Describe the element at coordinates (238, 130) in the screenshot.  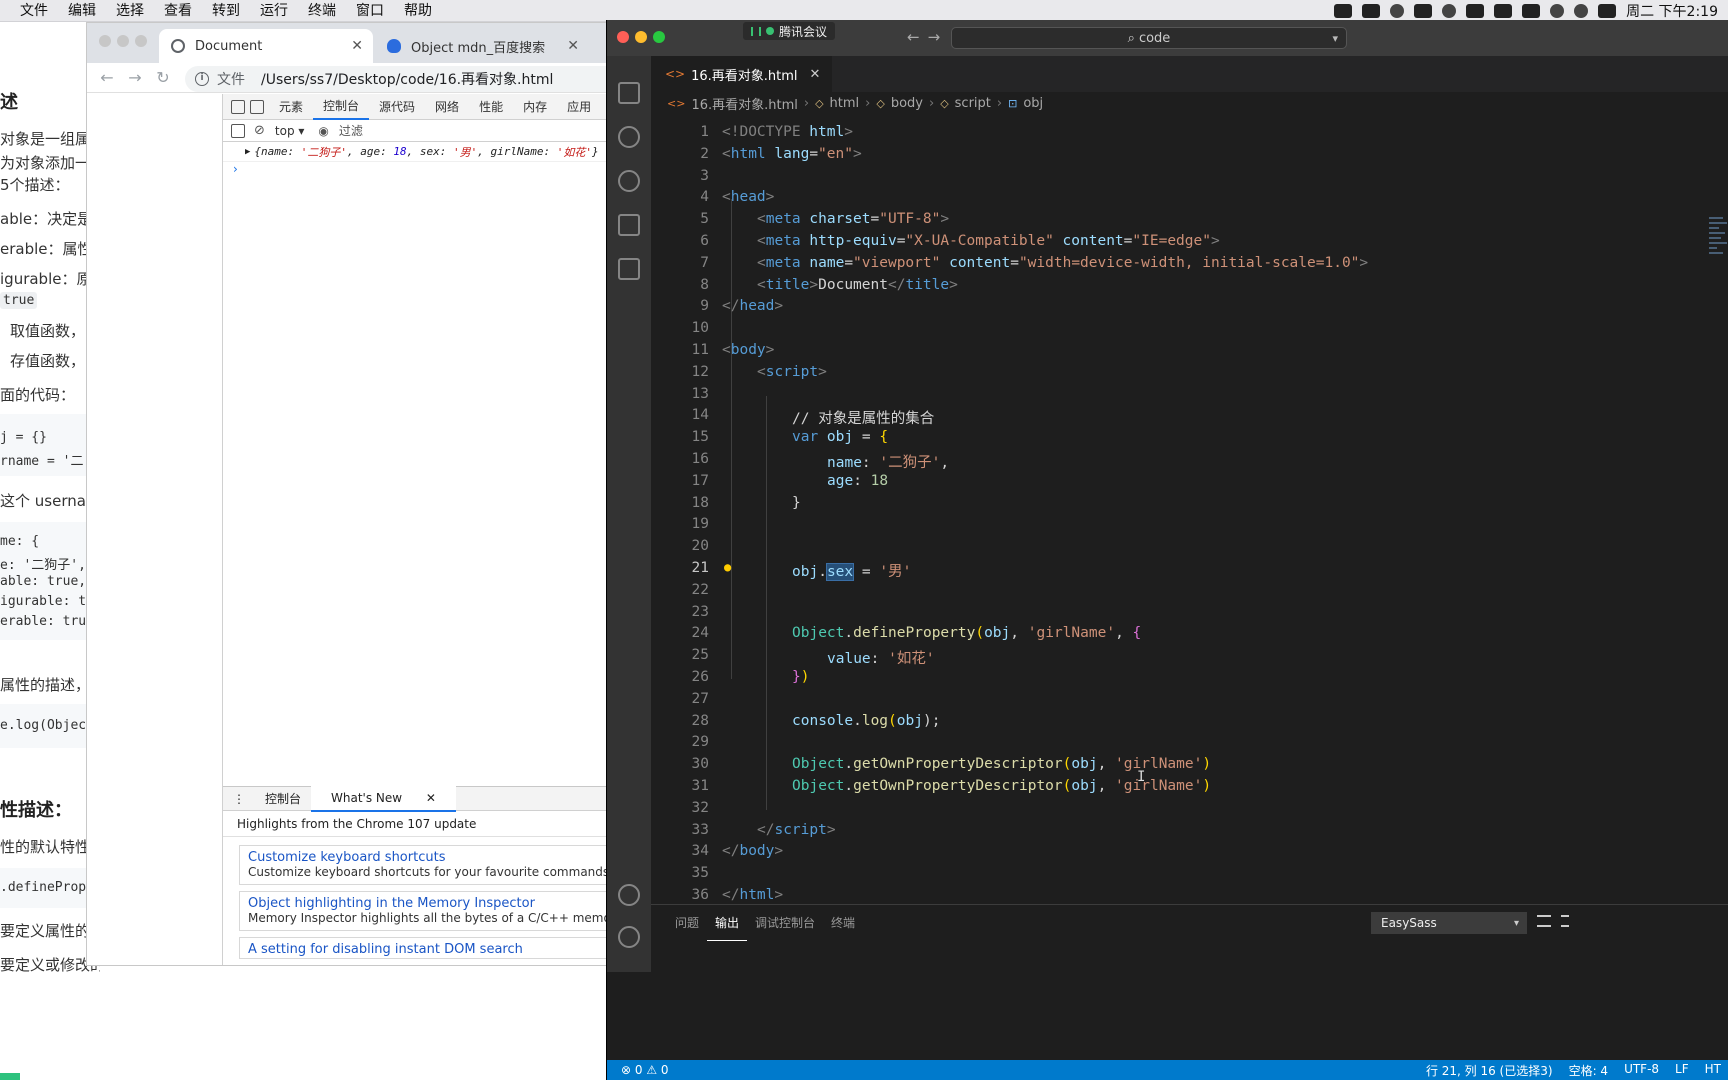
I see `sidebar-toggle-icon` at that location.